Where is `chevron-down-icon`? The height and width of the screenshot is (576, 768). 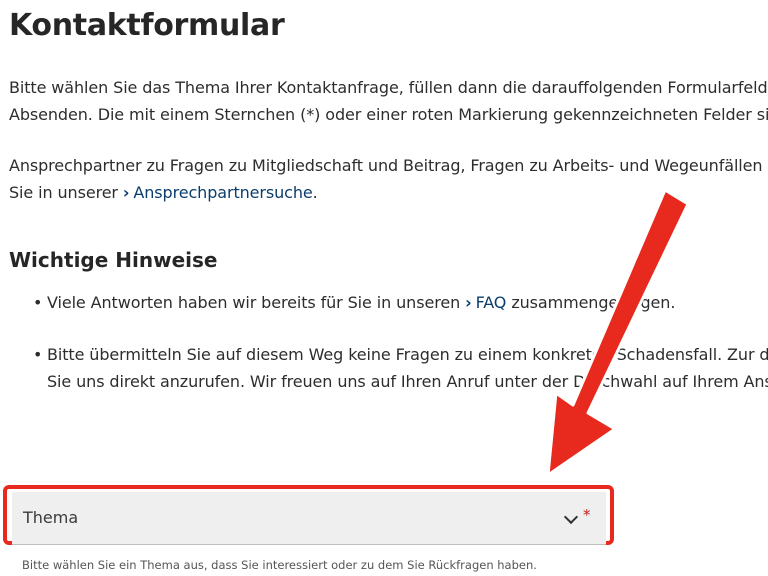
chevron-down-icon is located at coordinates (571, 517).